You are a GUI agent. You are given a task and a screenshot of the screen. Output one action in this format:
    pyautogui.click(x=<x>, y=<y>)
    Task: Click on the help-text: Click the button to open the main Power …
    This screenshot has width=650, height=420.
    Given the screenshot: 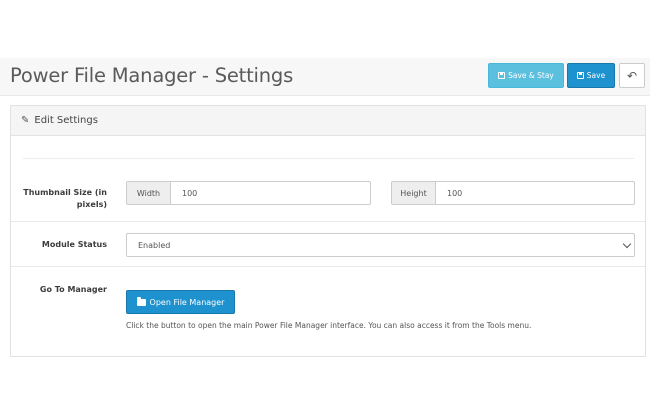 What is the action you would take?
    pyautogui.click(x=329, y=325)
    